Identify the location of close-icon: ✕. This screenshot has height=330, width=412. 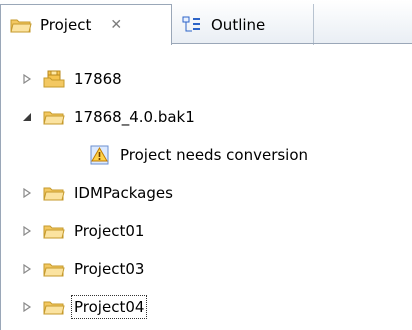
(116, 25).